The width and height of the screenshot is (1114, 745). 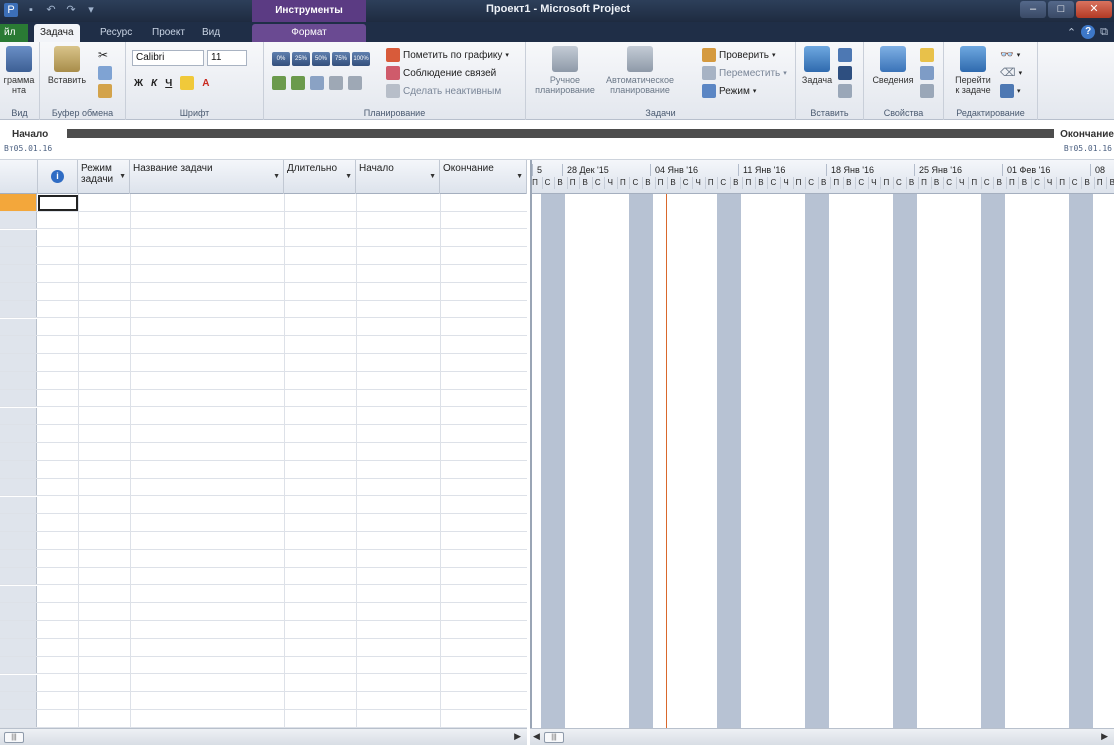 I want to click on tab-view: Вид, so click(x=211, y=33).